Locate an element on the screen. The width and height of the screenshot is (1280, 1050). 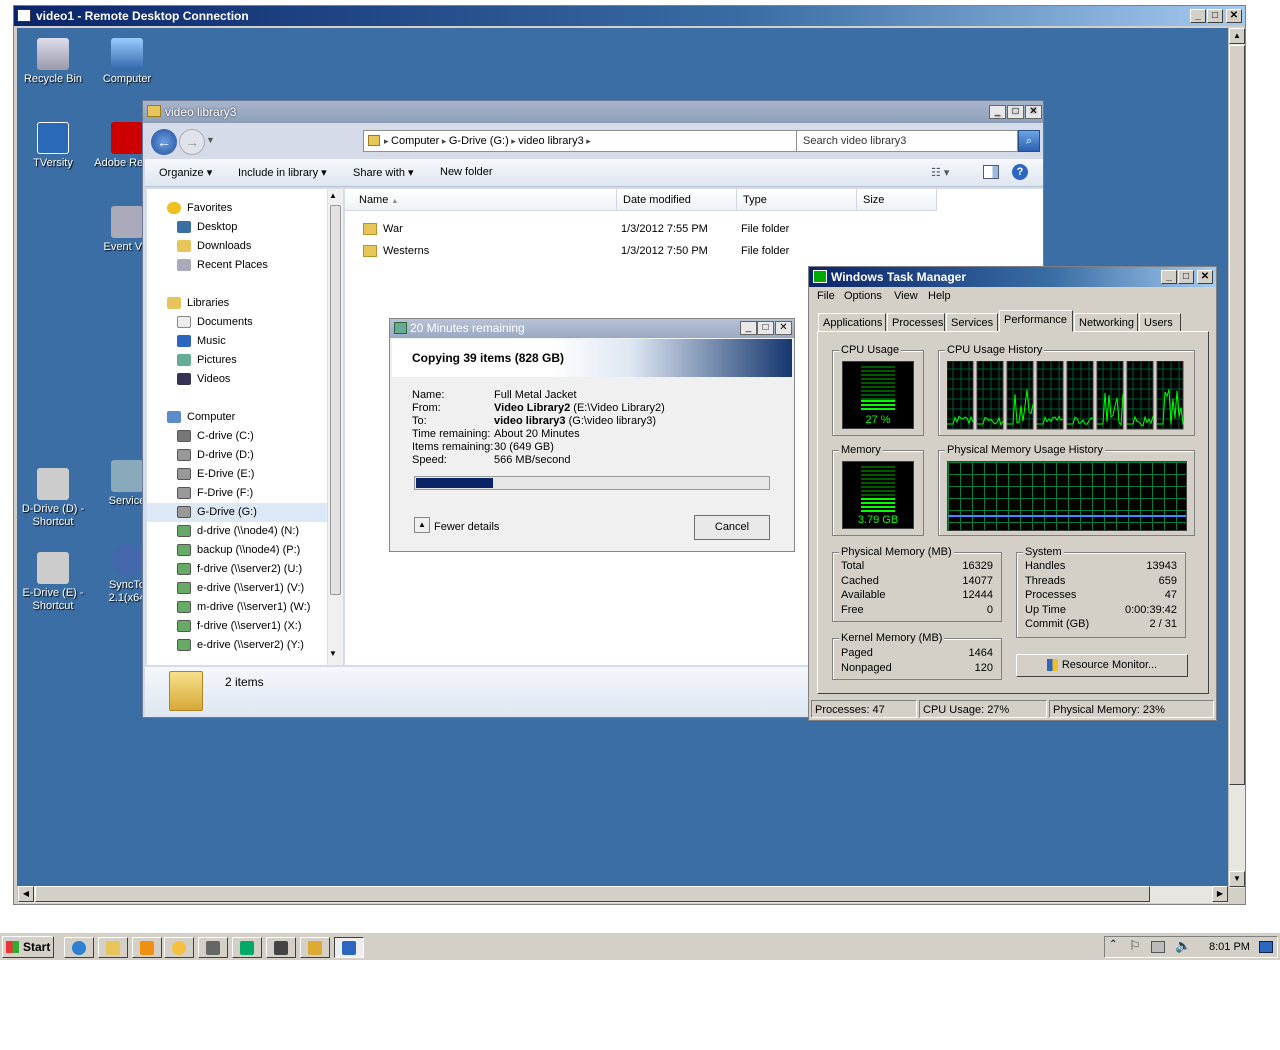
taskbar-app7-button is located at coordinates (281, 947).